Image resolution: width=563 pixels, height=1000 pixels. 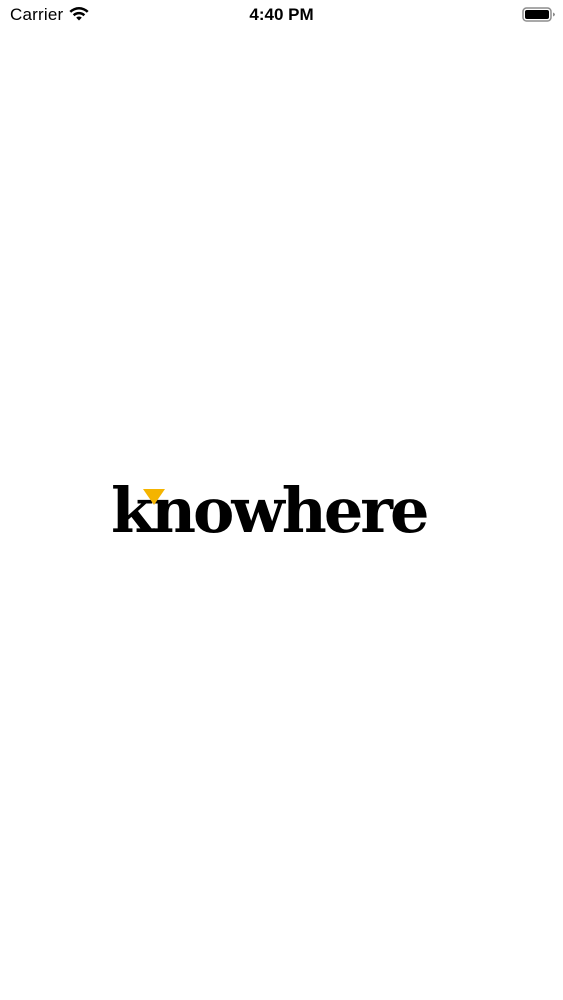 I want to click on triangle-down-icon, so click(x=154, y=497).